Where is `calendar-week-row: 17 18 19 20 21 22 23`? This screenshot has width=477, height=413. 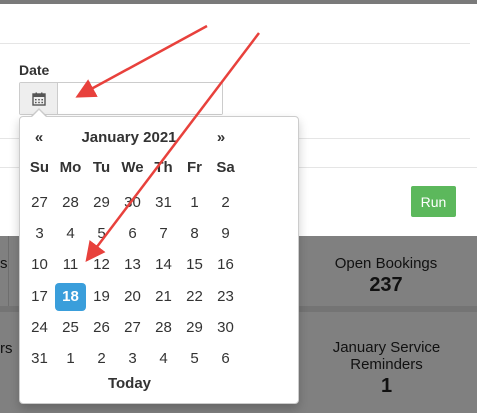
calendar-week-row: 17 18 19 20 21 22 23 is located at coordinates (132, 296).